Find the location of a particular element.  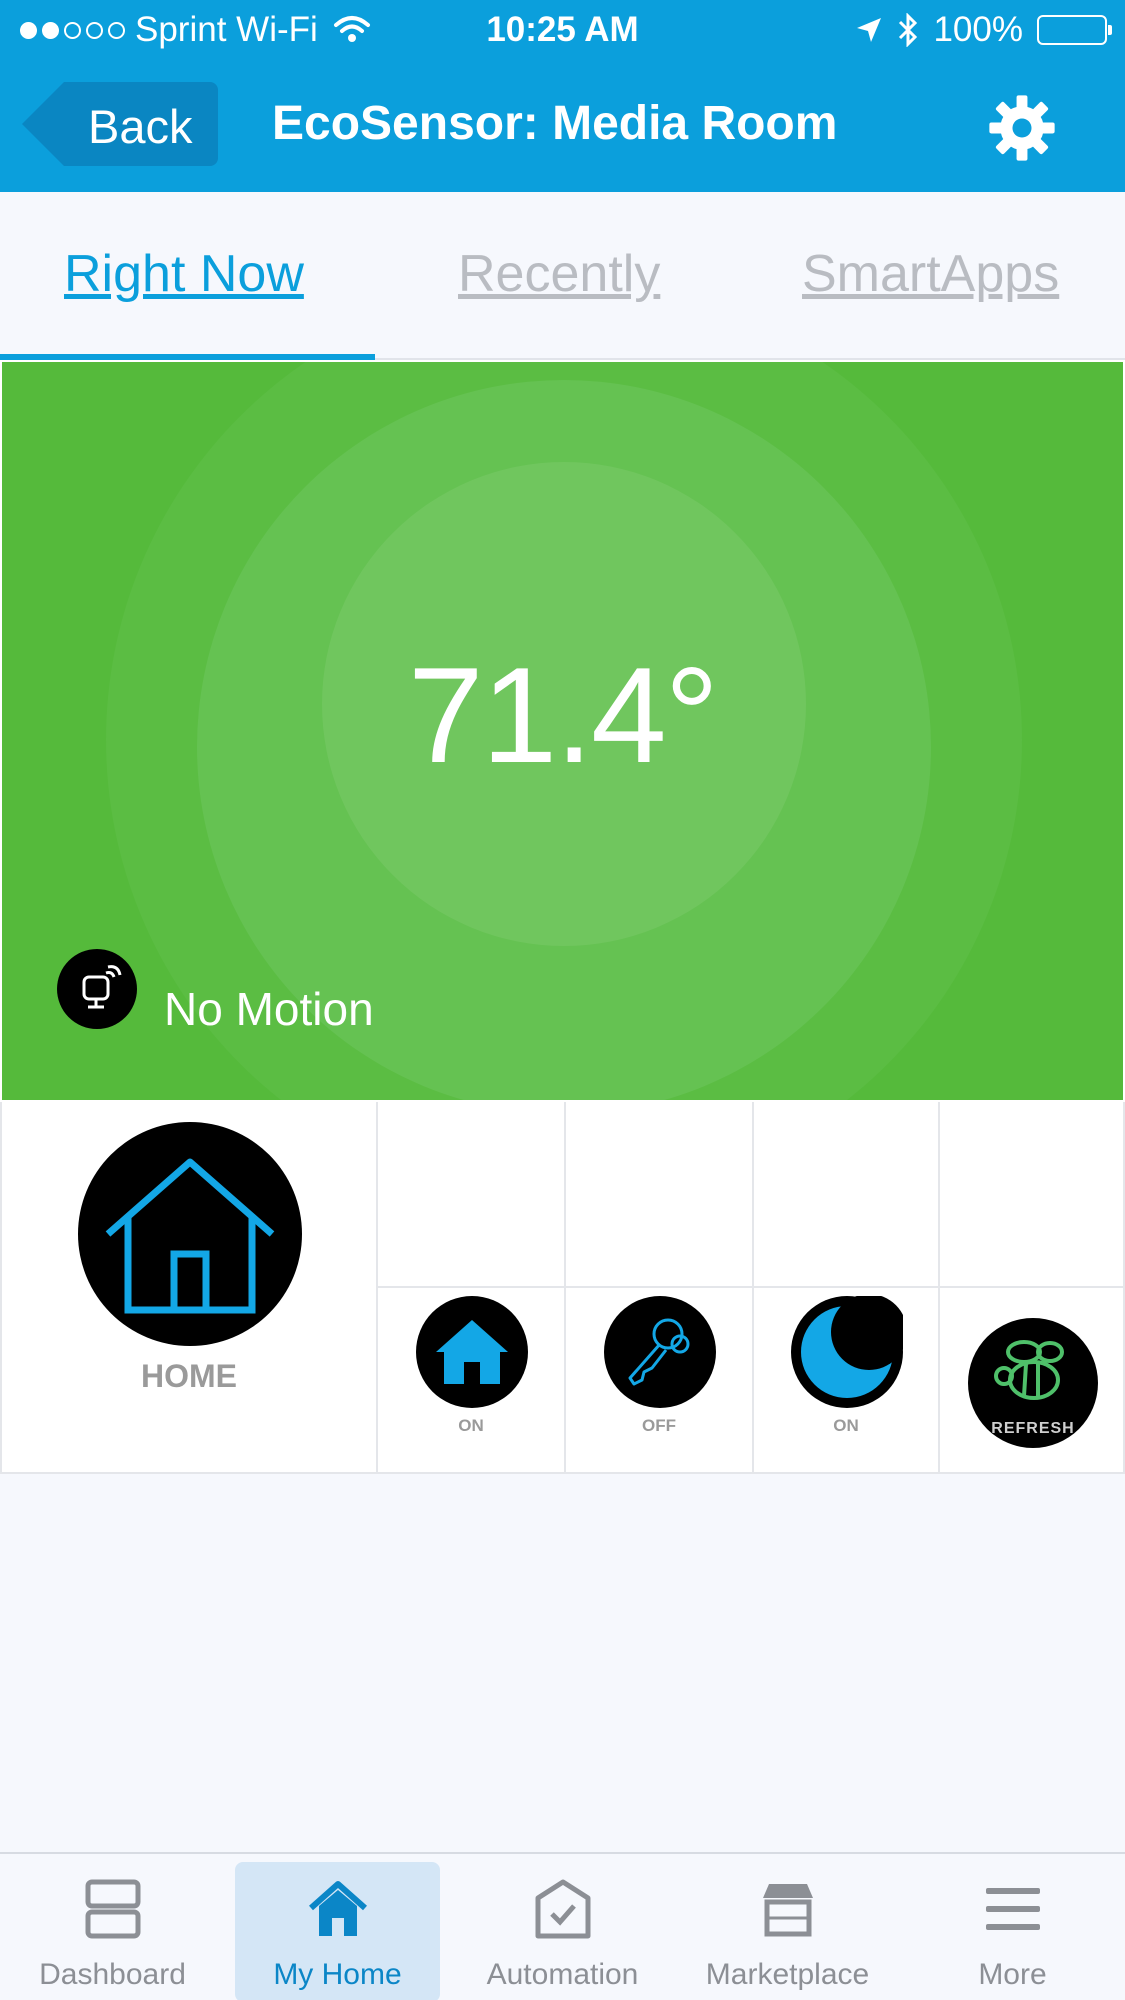

menu-icon is located at coordinates (1013, 1909).